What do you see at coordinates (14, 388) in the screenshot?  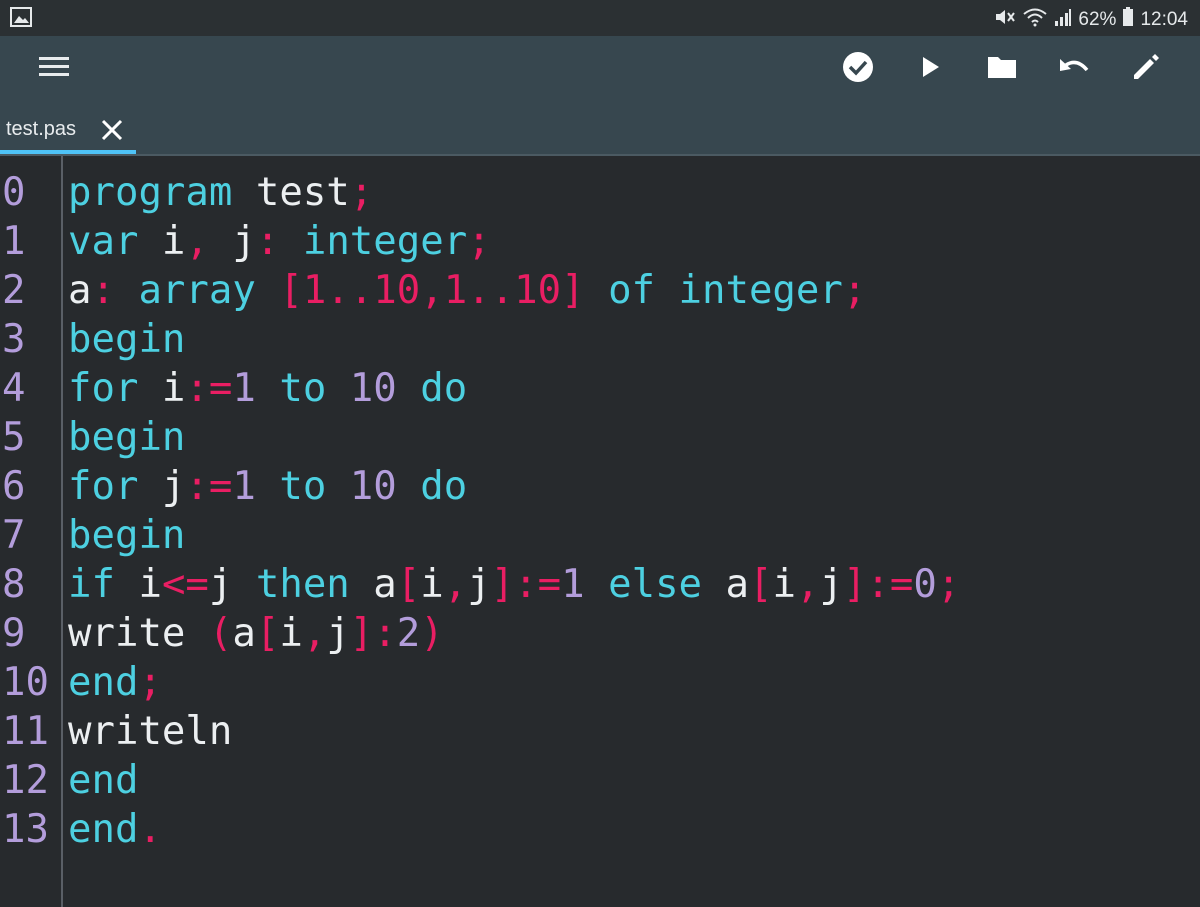 I see `line-number: 4` at bounding box center [14, 388].